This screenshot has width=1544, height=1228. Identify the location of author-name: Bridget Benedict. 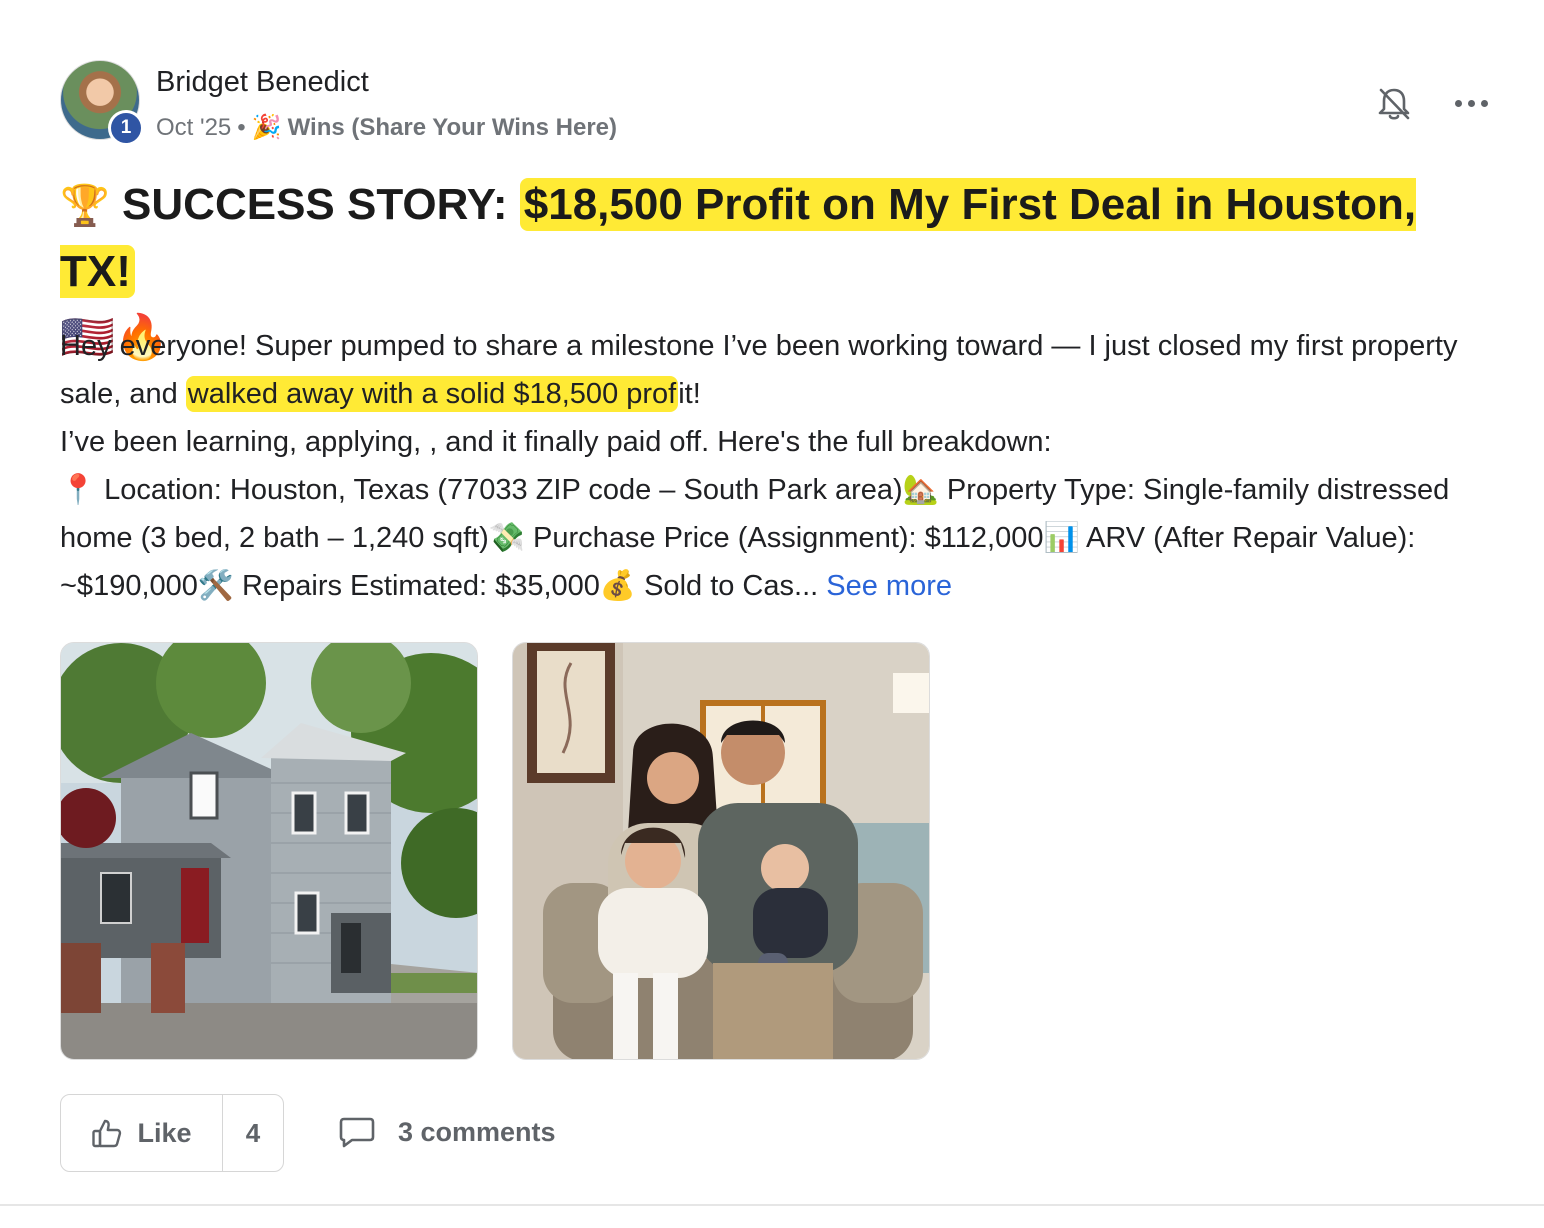
(262, 82).